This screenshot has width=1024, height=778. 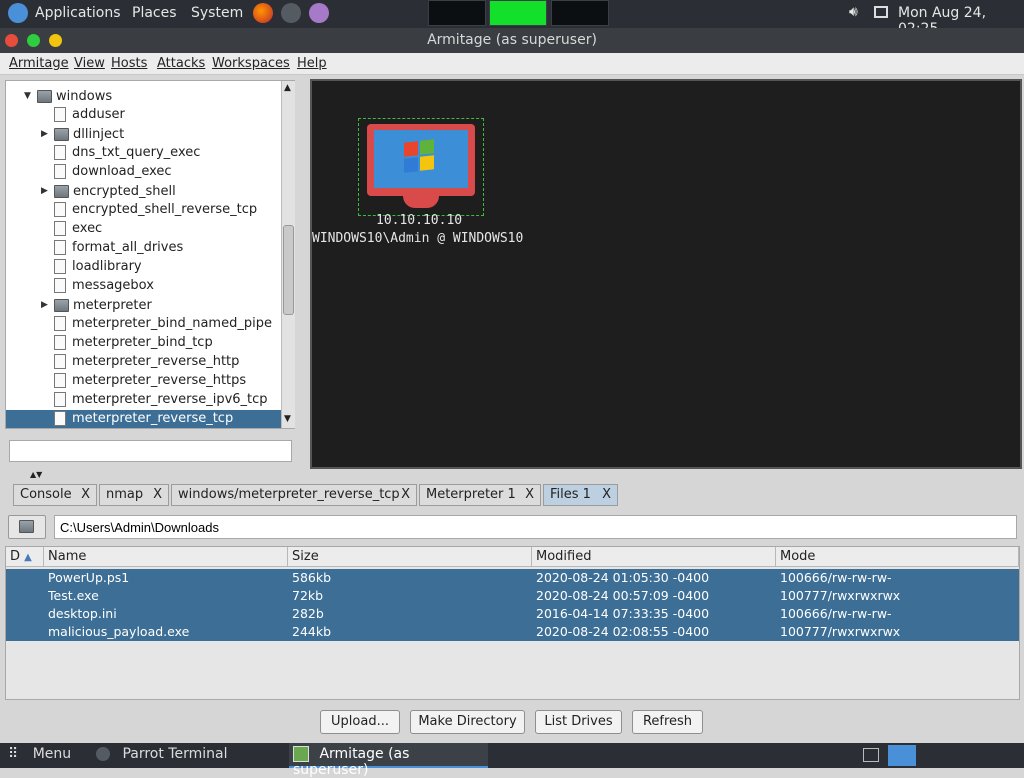 What do you see at coordinates (535, 527) in the screenshot?
I see `path-input` at bounding box center [535, 527].